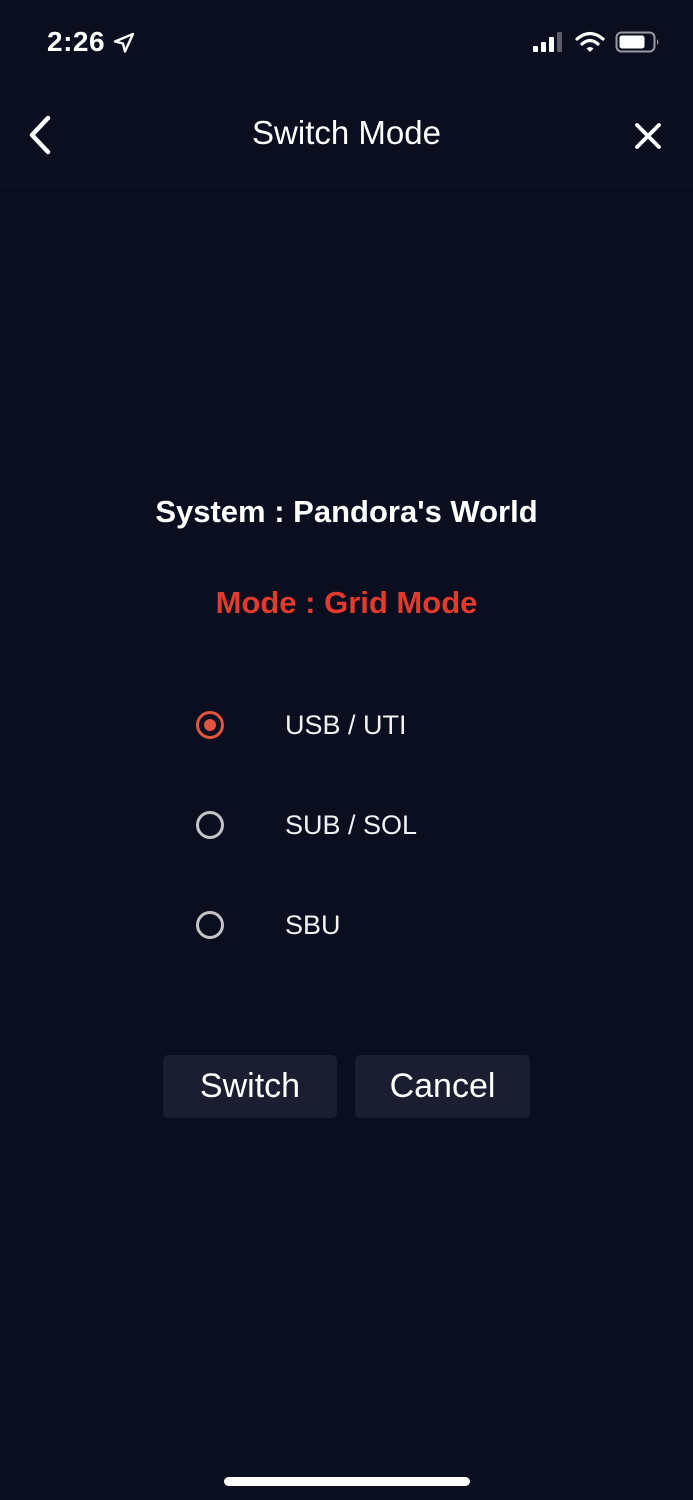 This screenshot has width=693, height=1500. What do you see at coordinates (250, 1086) in the screenshot?
I see `switch-button: Switch` at bounding box center [250, 1086].